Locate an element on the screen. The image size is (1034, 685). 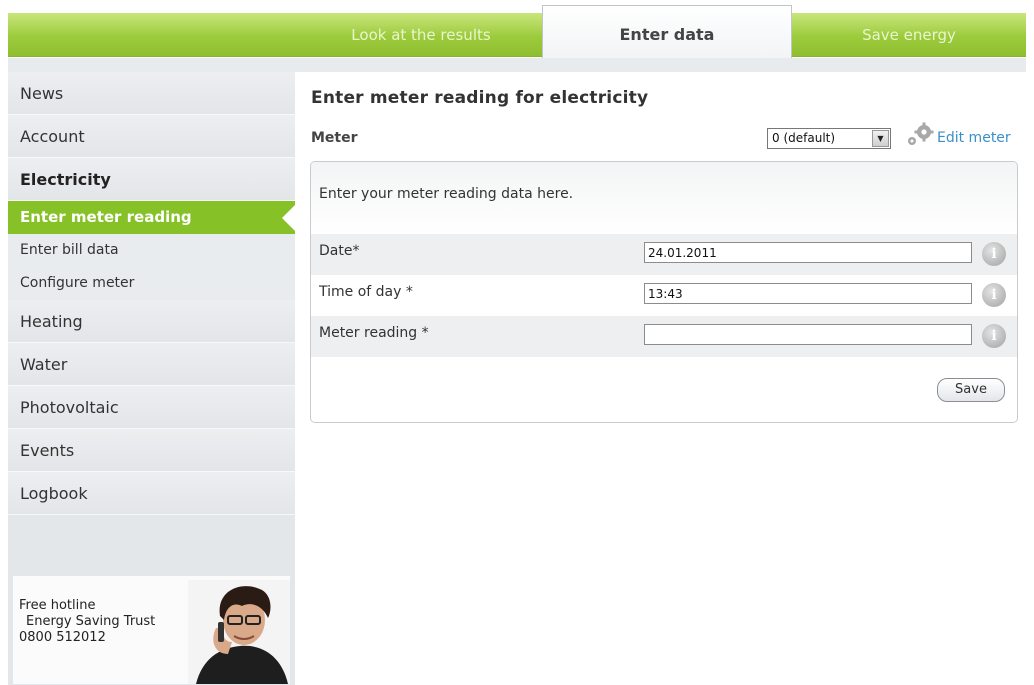
date-label: Date* is located at coordinates (339, 251).